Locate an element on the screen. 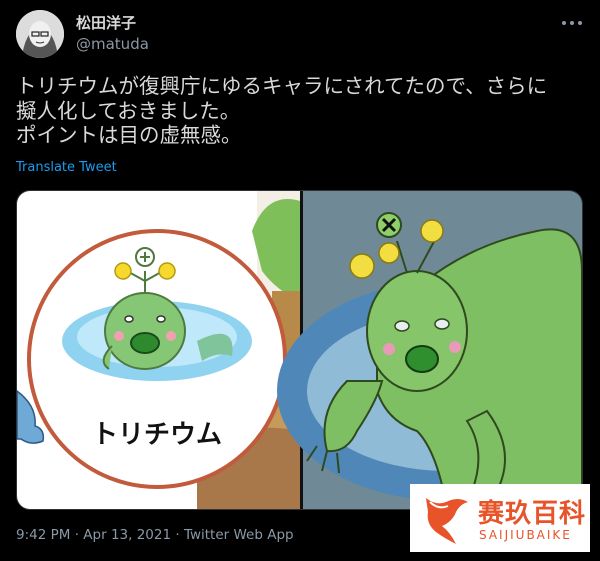 Image resolution: width=600 pixels, height=561 pixels. display-name: 松田洋子 is located at coordinates (106, 23).